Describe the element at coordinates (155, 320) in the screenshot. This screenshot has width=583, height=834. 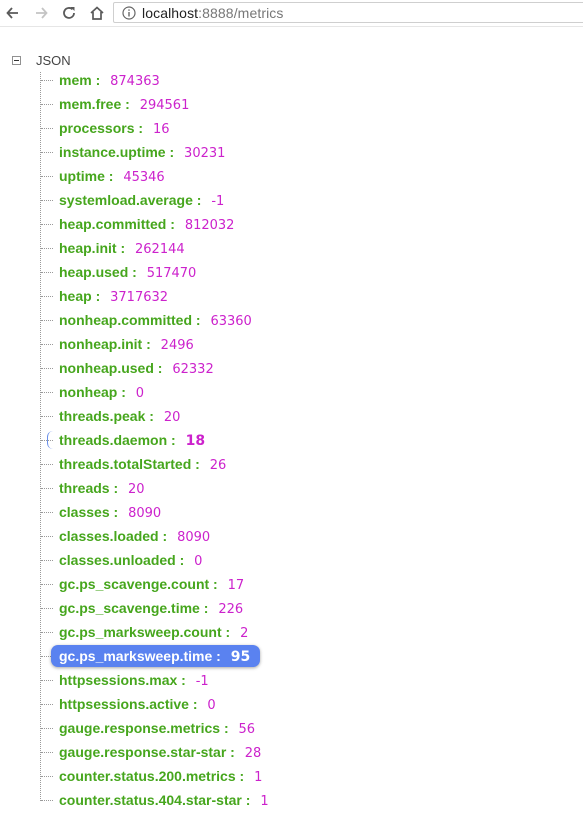
I see `entry-content: nonheap.committed : 63360` at that location.